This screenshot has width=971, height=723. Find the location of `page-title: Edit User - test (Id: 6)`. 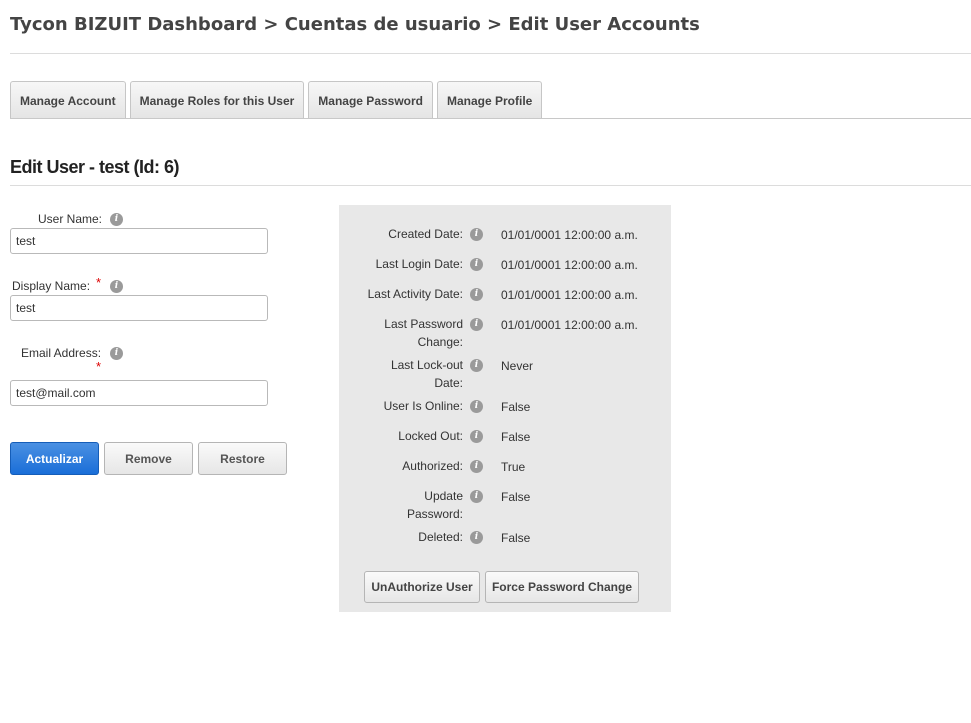

page-title: Edit User - test (Id: 6) is located at coordinates (95, 167).